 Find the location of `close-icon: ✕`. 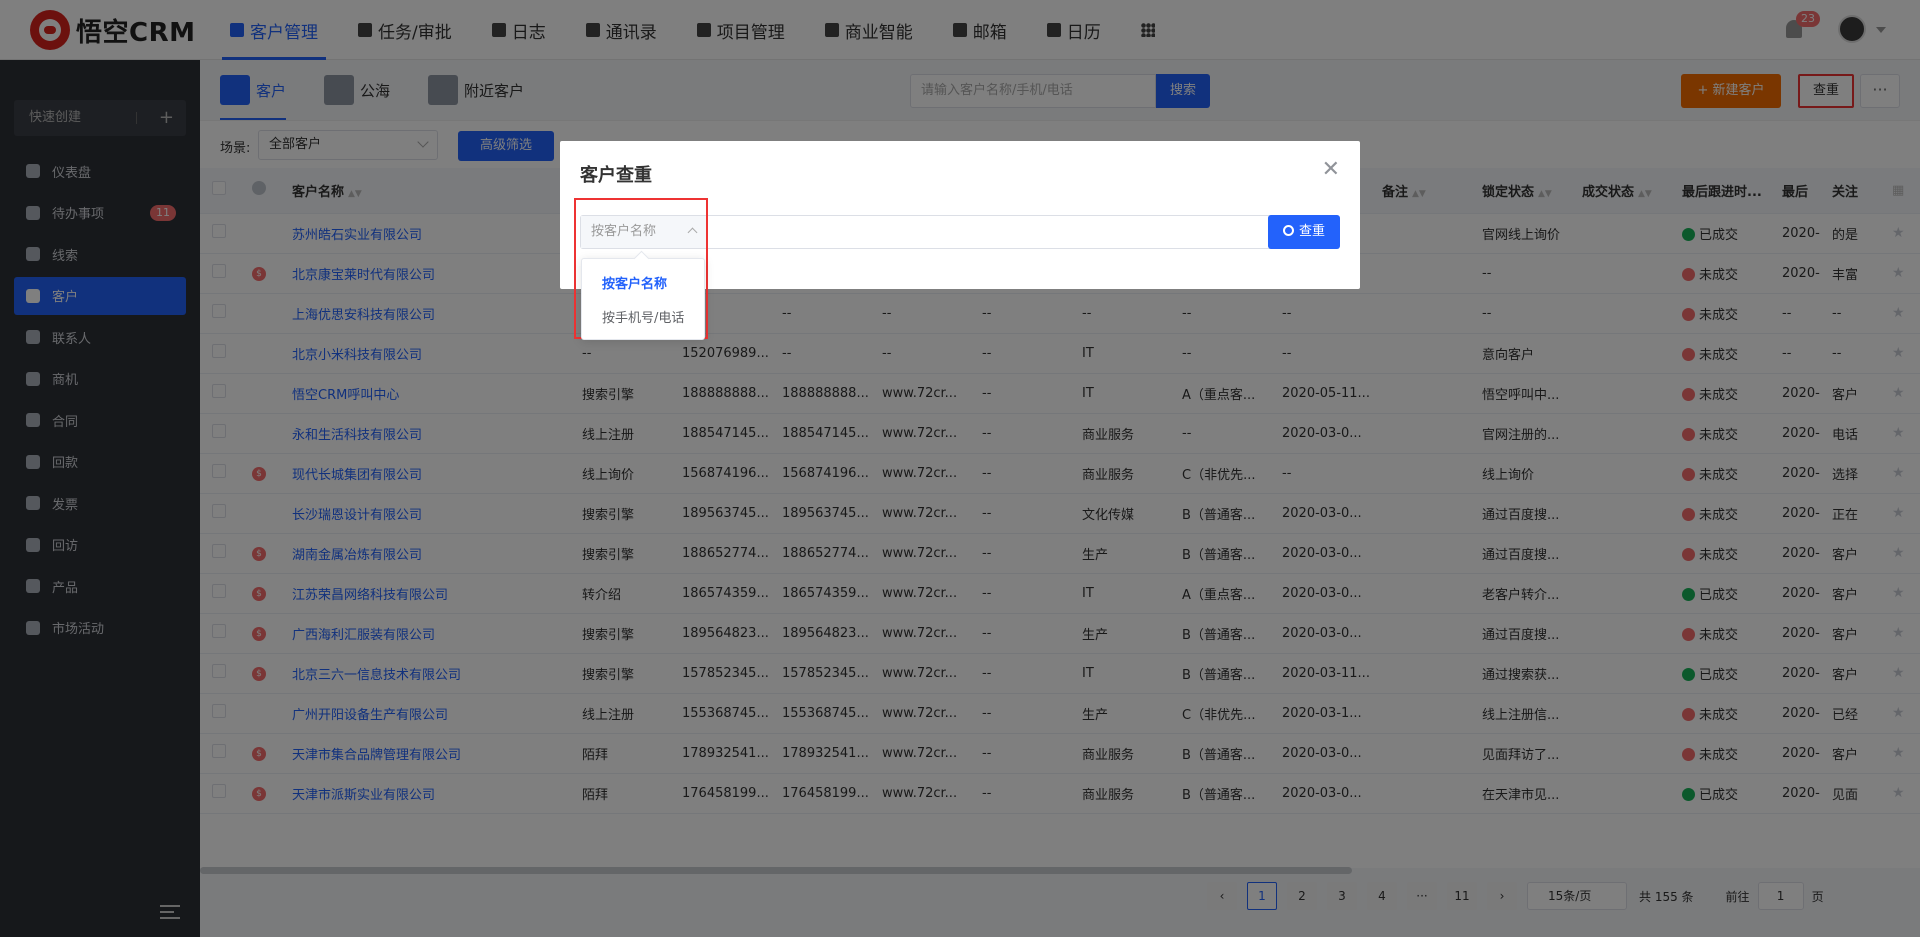

close-icon: ✕ is located at coordinates (1331, 169).